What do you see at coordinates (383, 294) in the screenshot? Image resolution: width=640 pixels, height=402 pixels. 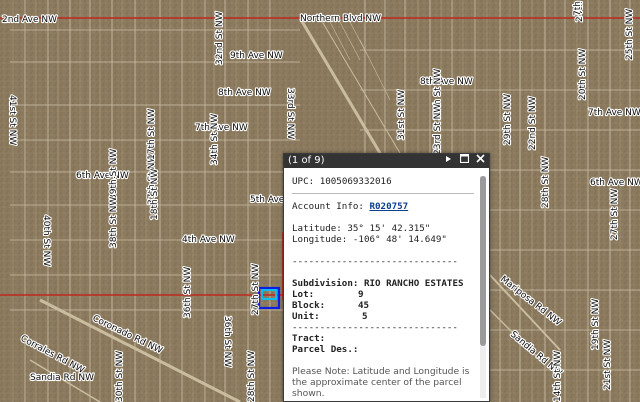 I see `lot-row: Lot: 9` at bounding box center [383, 294].